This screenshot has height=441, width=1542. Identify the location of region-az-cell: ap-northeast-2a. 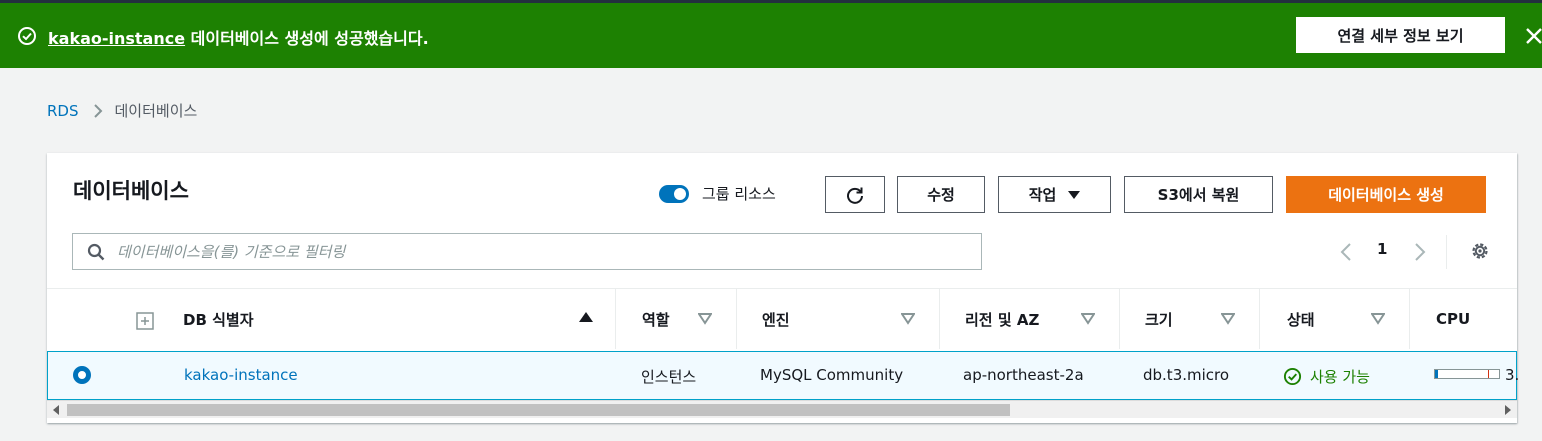
(1023, 375).